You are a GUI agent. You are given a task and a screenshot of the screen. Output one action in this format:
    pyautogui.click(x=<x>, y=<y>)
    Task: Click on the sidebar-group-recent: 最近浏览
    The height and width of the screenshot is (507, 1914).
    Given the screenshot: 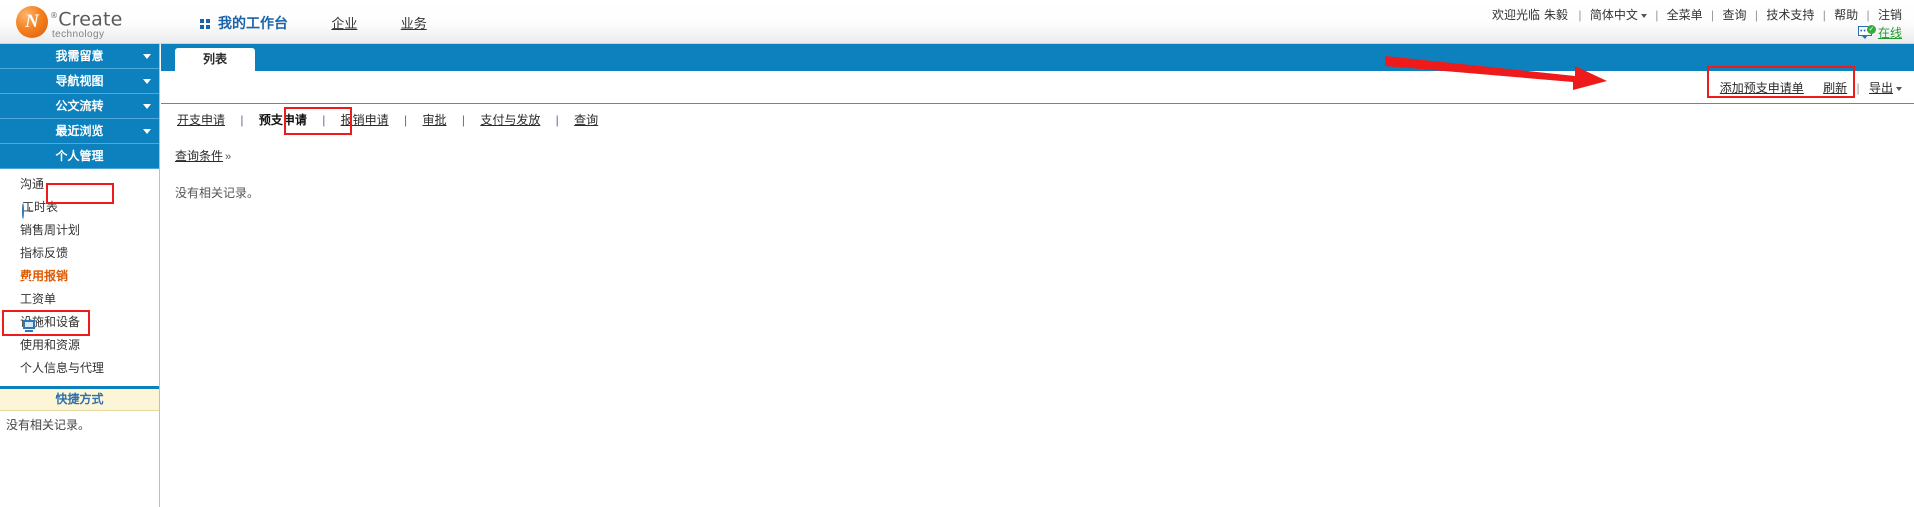 What is the action you would take?
    pyautogui.click(x=79, y=131)
    